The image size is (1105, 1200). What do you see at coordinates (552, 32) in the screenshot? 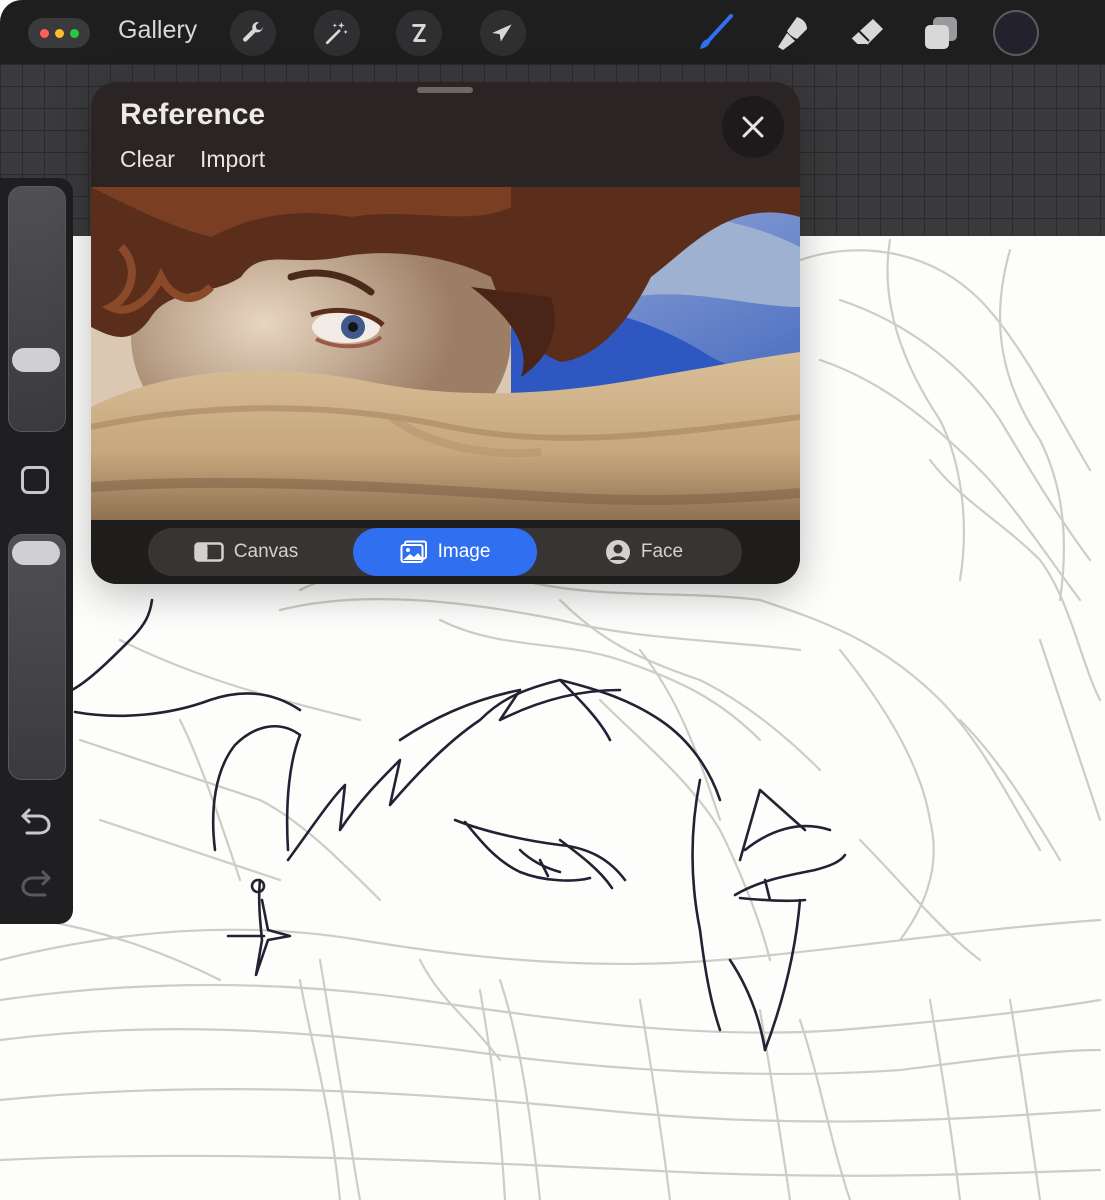
I see `top-toolbar: Gallery` at bounding box center [552, 32].